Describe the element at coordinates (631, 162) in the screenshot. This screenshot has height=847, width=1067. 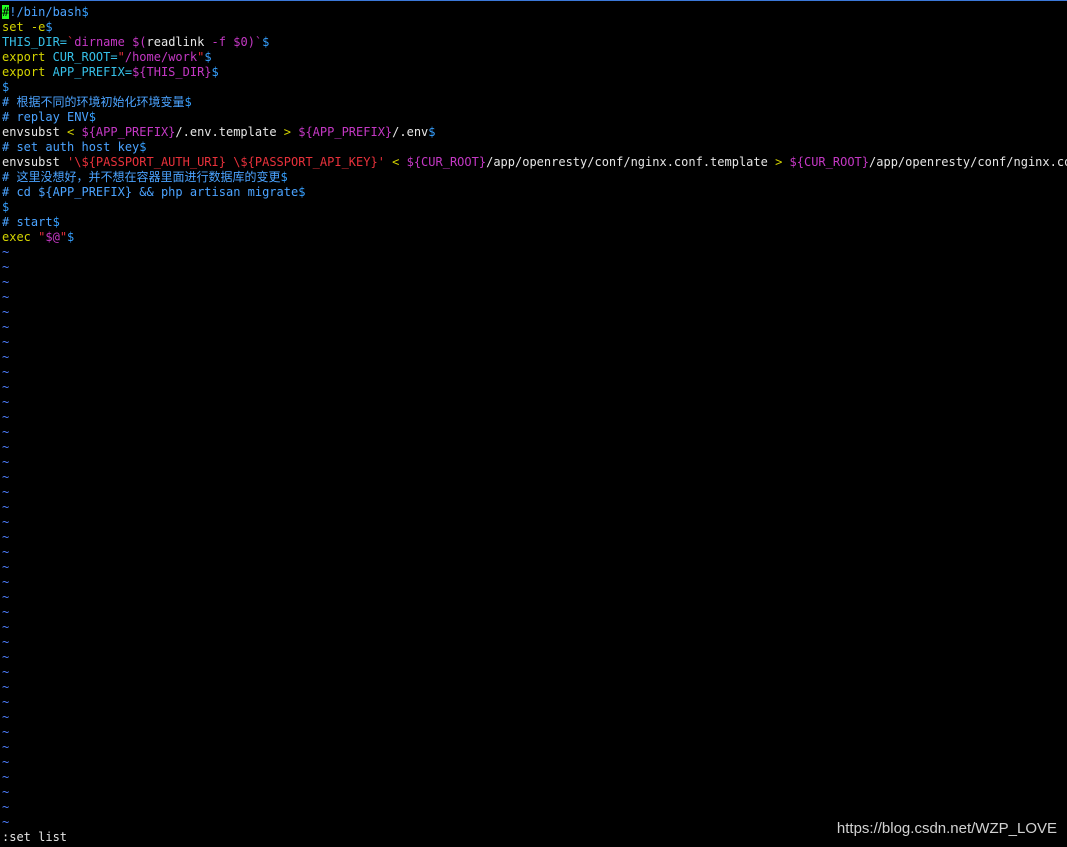
I see `code-token: /app/openresty/conf/nginx.conf.template` at that location.